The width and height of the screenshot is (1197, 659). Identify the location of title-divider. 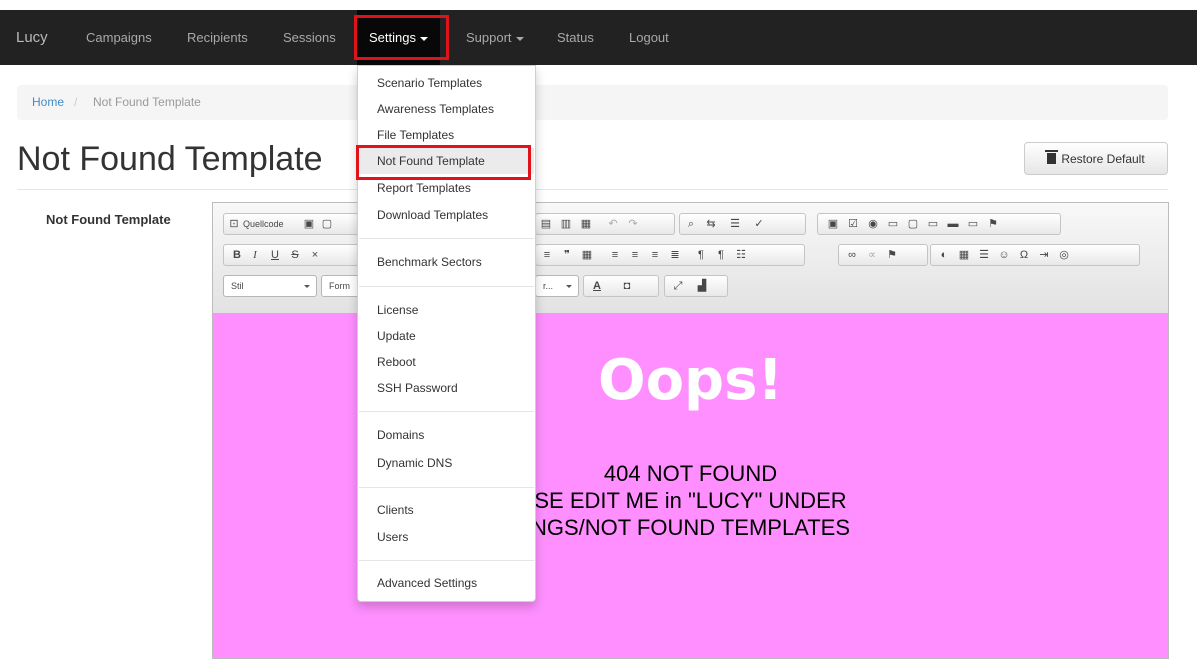
(592, 189).